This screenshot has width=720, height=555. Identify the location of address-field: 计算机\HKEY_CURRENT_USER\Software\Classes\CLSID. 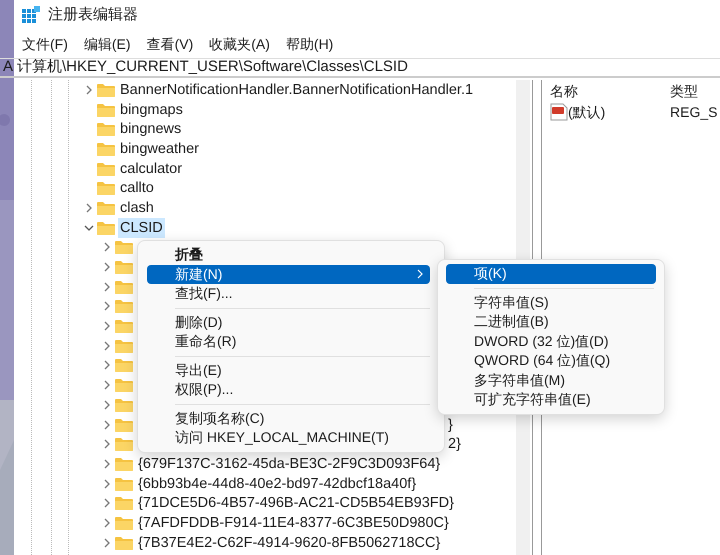
(212, 67).